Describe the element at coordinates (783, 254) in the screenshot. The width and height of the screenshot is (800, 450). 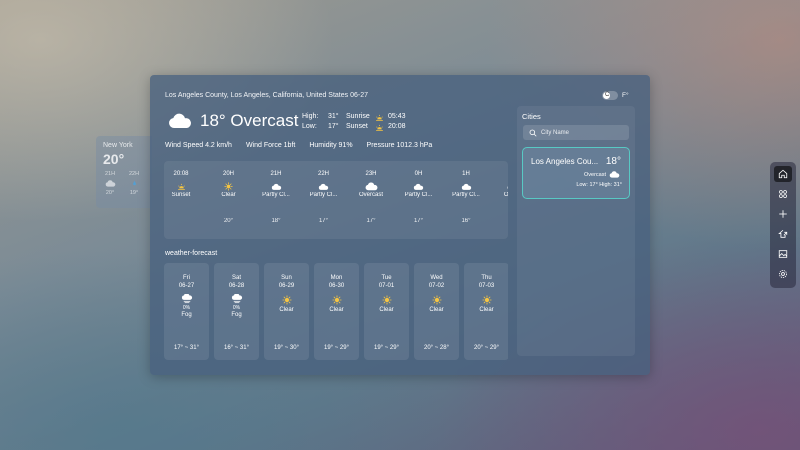
I see `dock-button-image` at that location.